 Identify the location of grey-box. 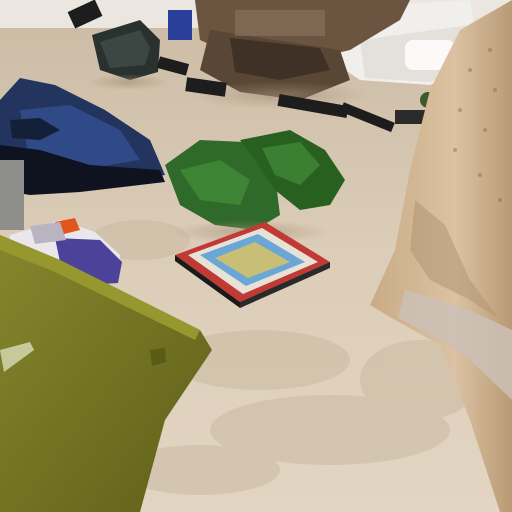
(12, 195).